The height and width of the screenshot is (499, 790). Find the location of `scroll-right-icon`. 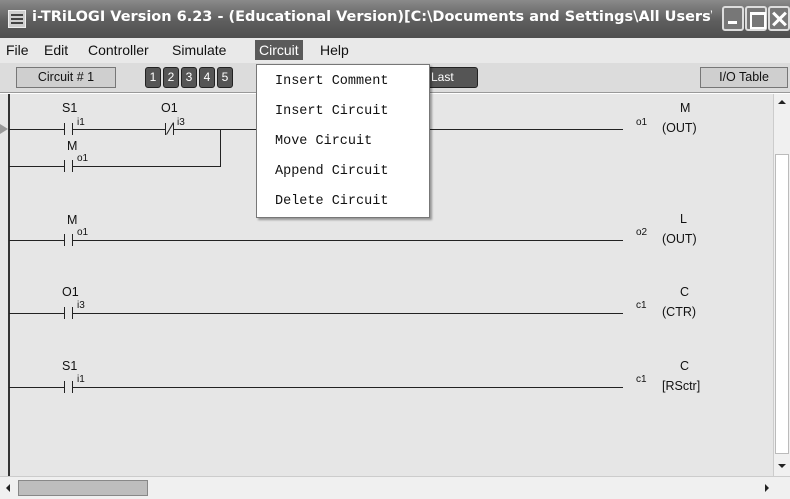

scroll-right-icon is located at coordinates (767, 488).